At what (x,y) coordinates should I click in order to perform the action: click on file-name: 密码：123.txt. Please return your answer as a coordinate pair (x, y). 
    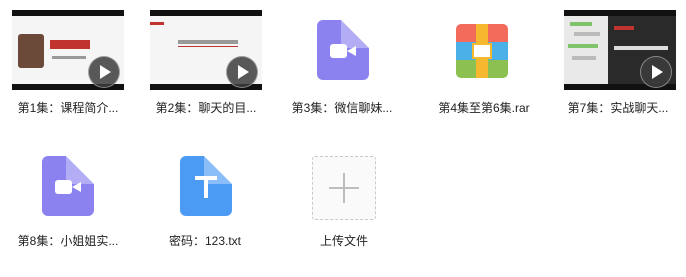
    Looking at the image, I should click on (205, 241).